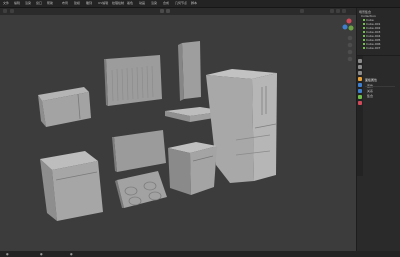  What do you see at coordinates (371, 44) in the screenshot?
I see `outliner-row: Cube.006` at bounding box center [371, 44].